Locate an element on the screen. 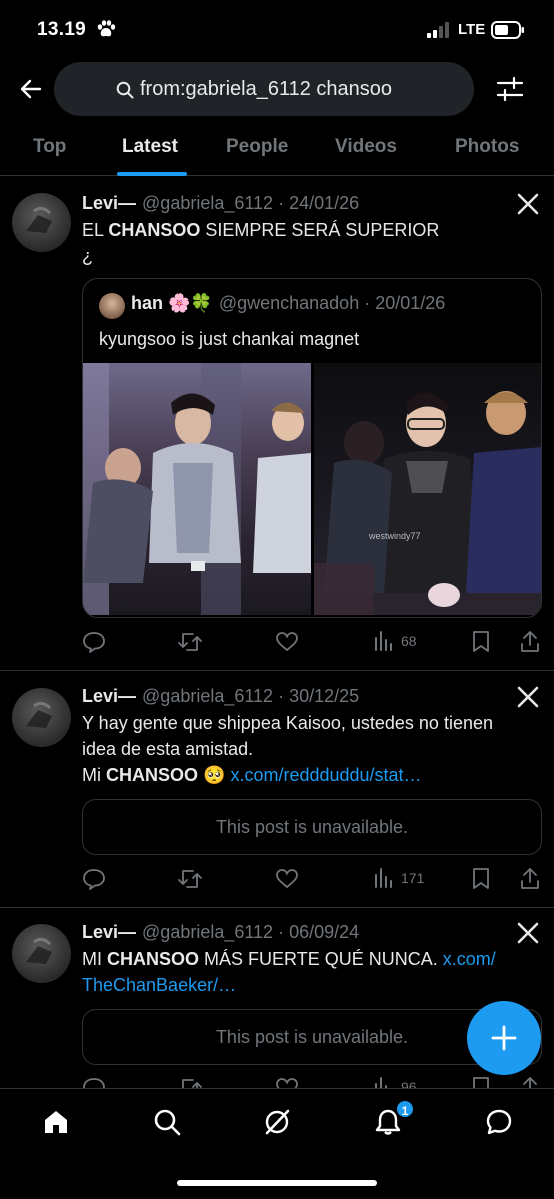  grok-icon is located at coordinates (277, 1122).